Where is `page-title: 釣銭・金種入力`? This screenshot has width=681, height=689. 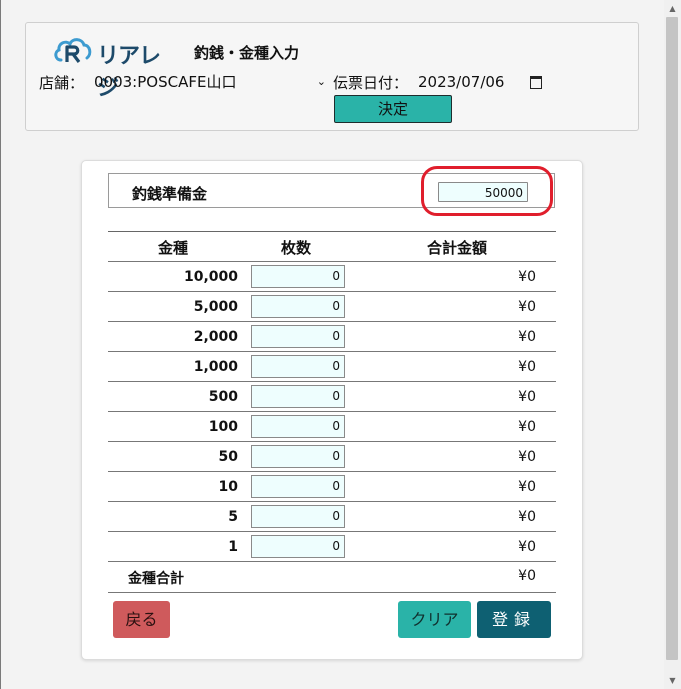 page-title: 釣銭・金種入力 is located at coordinates (247, 53).